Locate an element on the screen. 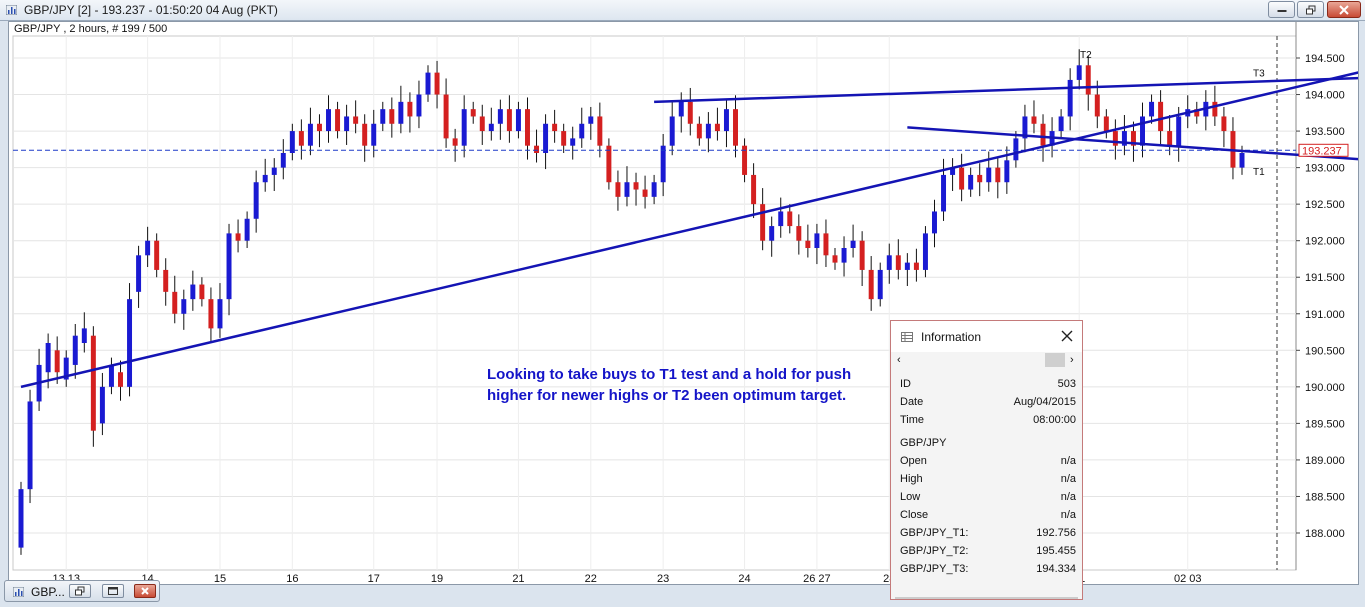  price-tick-label: 193.000 is located at coordinates (1325, 169).